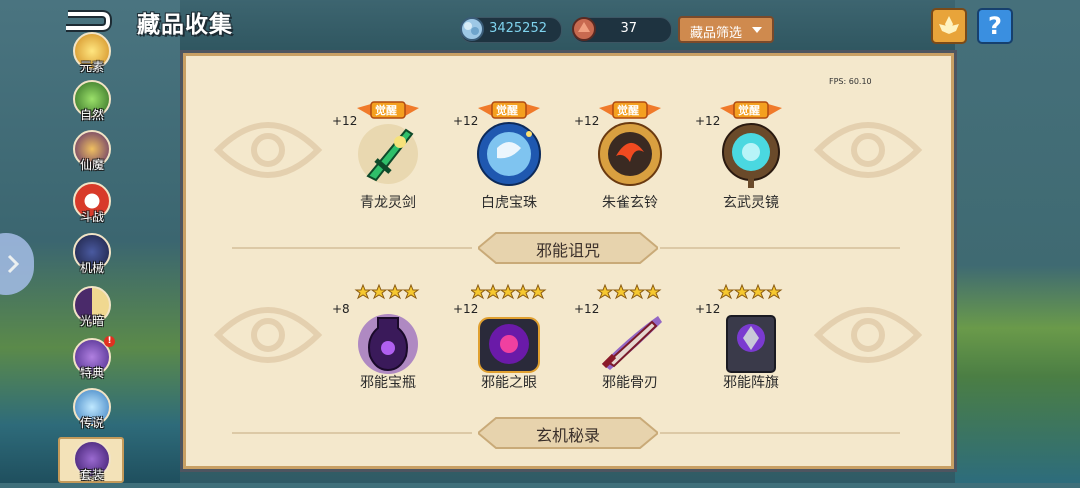 The height and width of the screenshot is (488, 1080). Describe the element at coordinates (92, 464) in the screenshot. I see `category-set: 套装` at that location.